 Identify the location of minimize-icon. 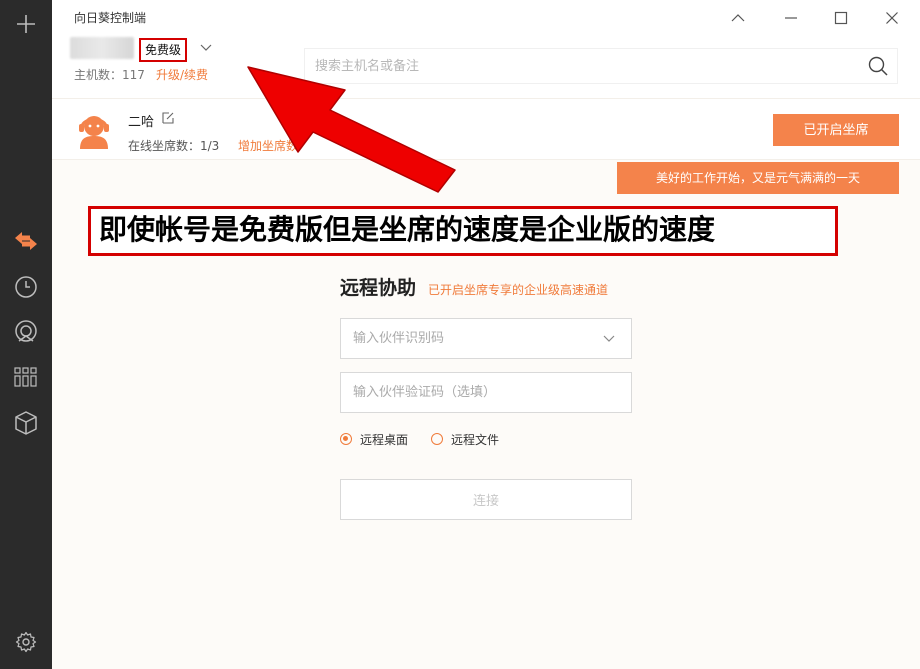
(791, 18).